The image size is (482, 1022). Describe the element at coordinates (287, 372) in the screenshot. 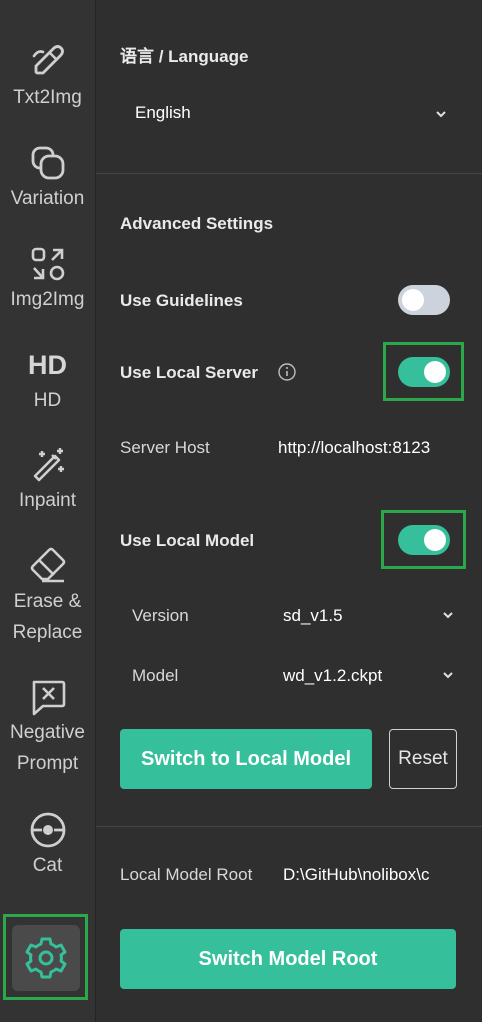

I see `info-icon` at that location.